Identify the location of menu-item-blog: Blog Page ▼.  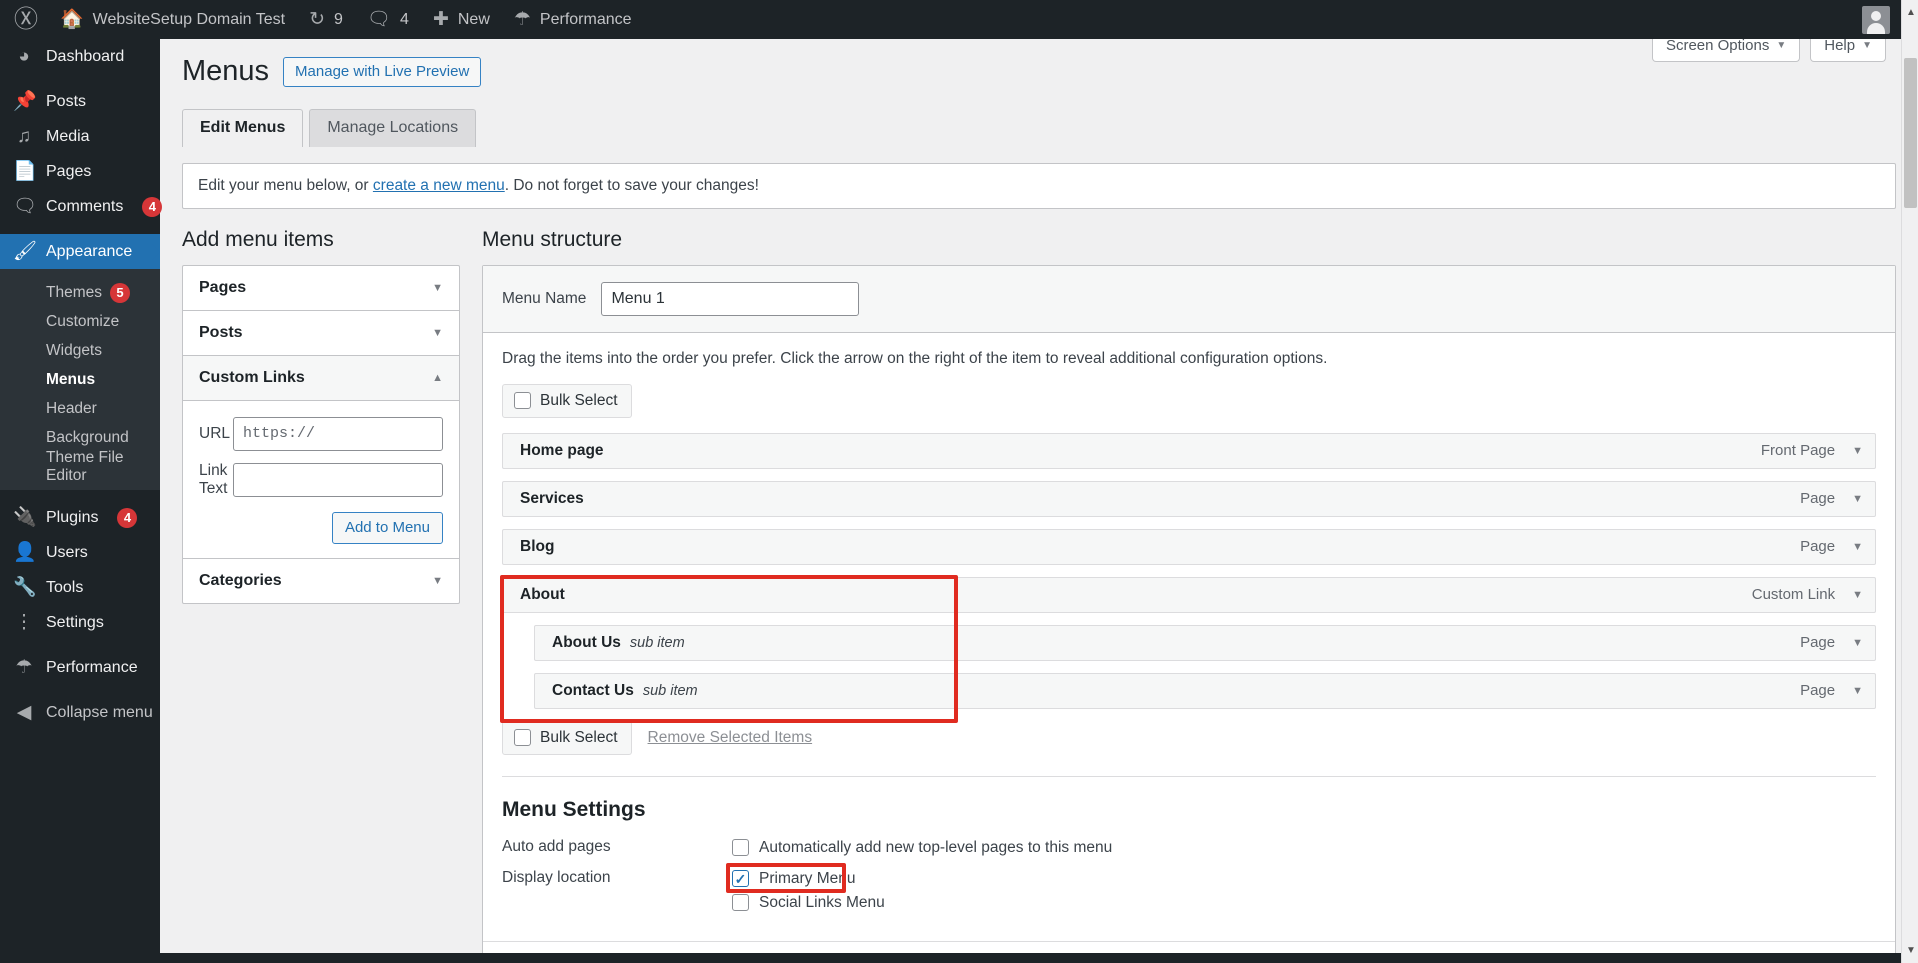
(1189, 546).